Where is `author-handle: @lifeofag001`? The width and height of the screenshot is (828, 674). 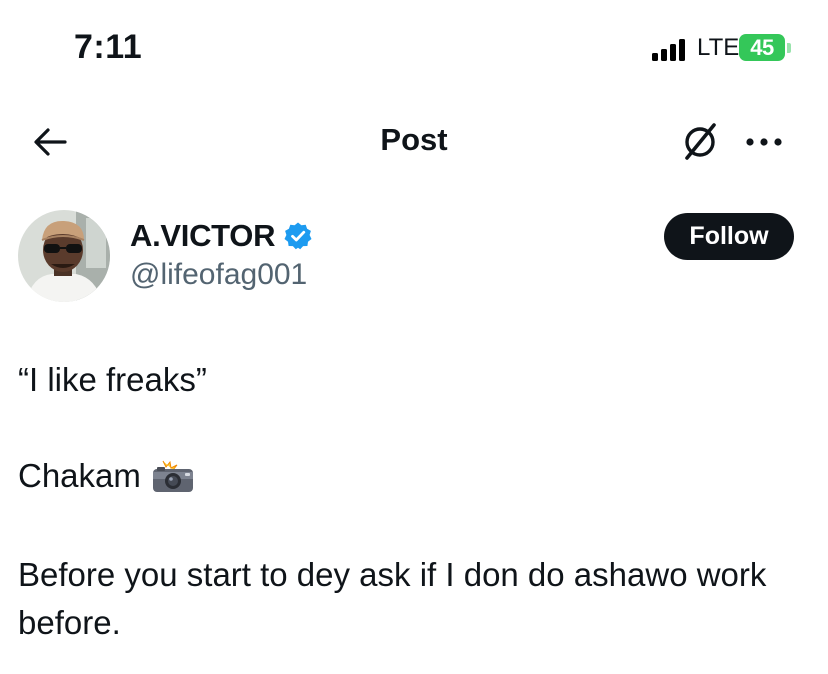 author-handle: @lifeofag001 is located at coordinates (218, 275).